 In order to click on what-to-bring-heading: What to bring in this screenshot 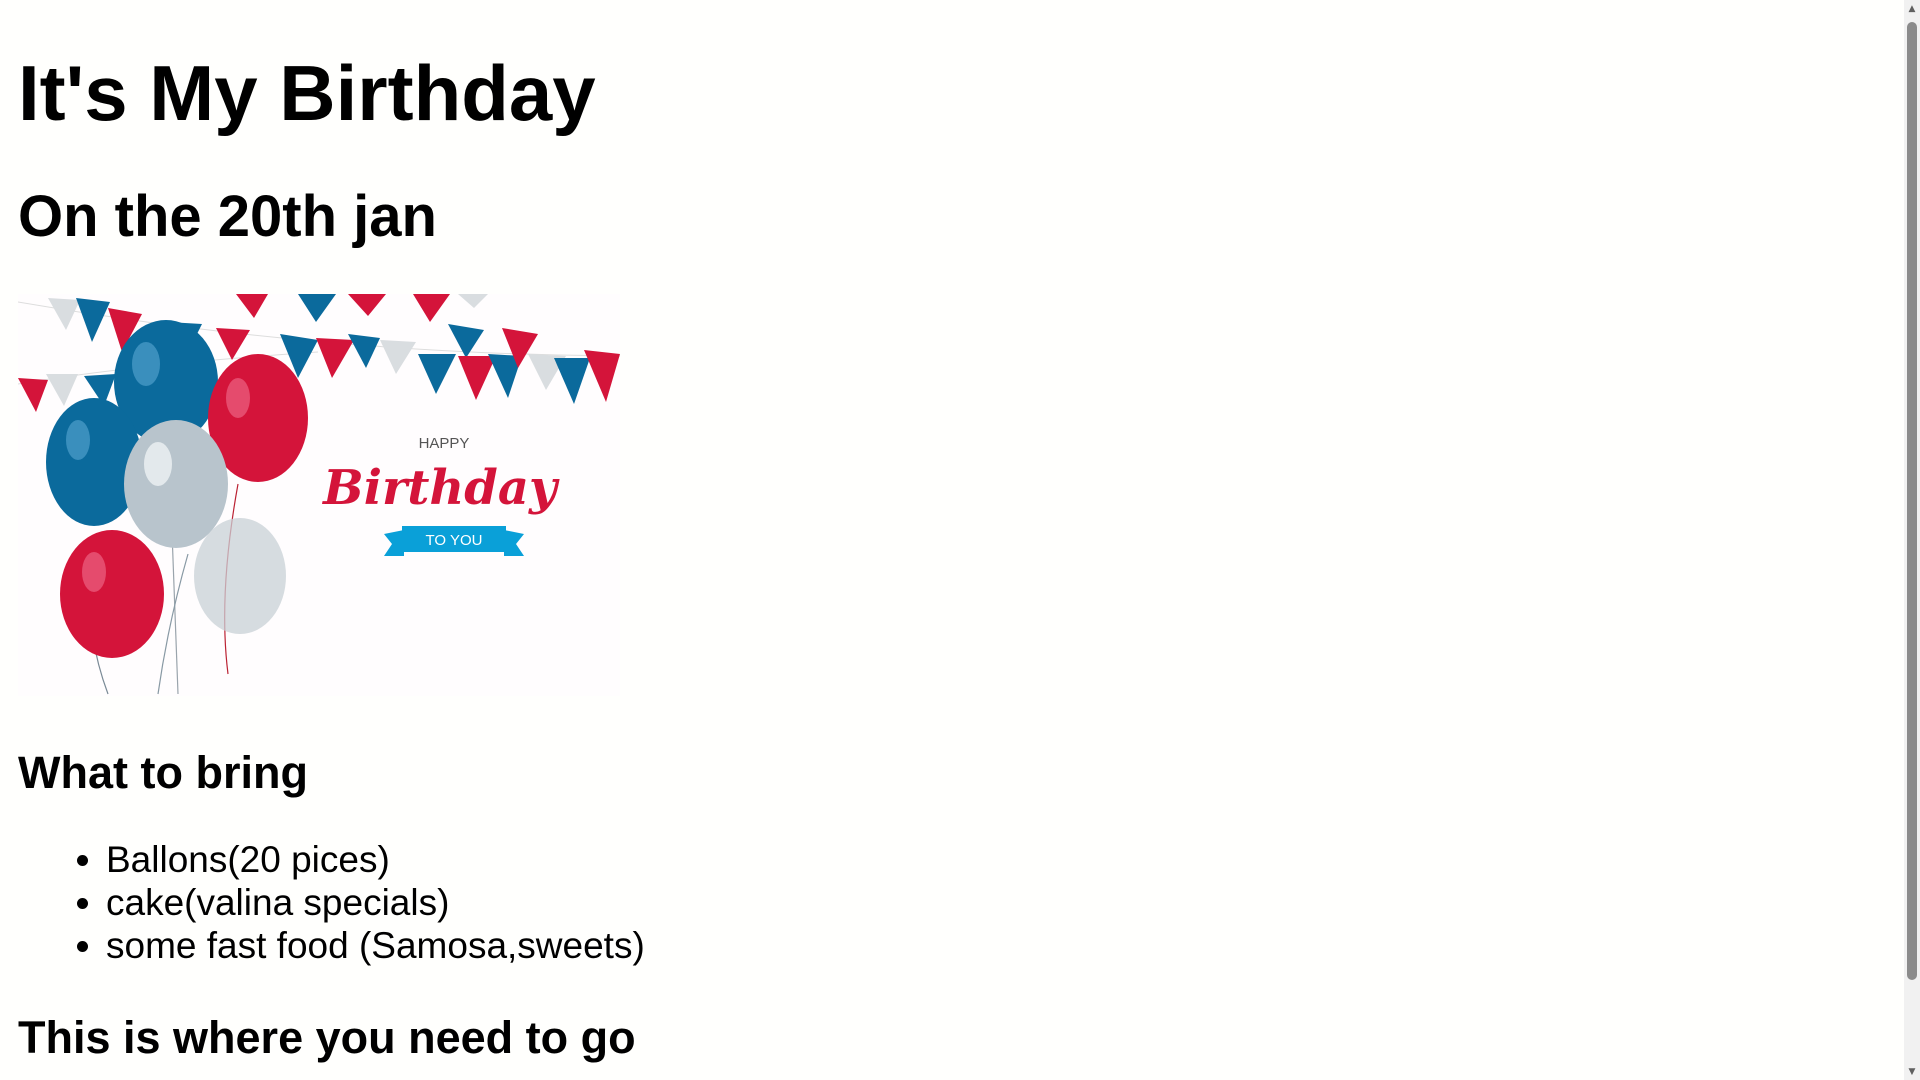, I will do `click(163, 772)`.